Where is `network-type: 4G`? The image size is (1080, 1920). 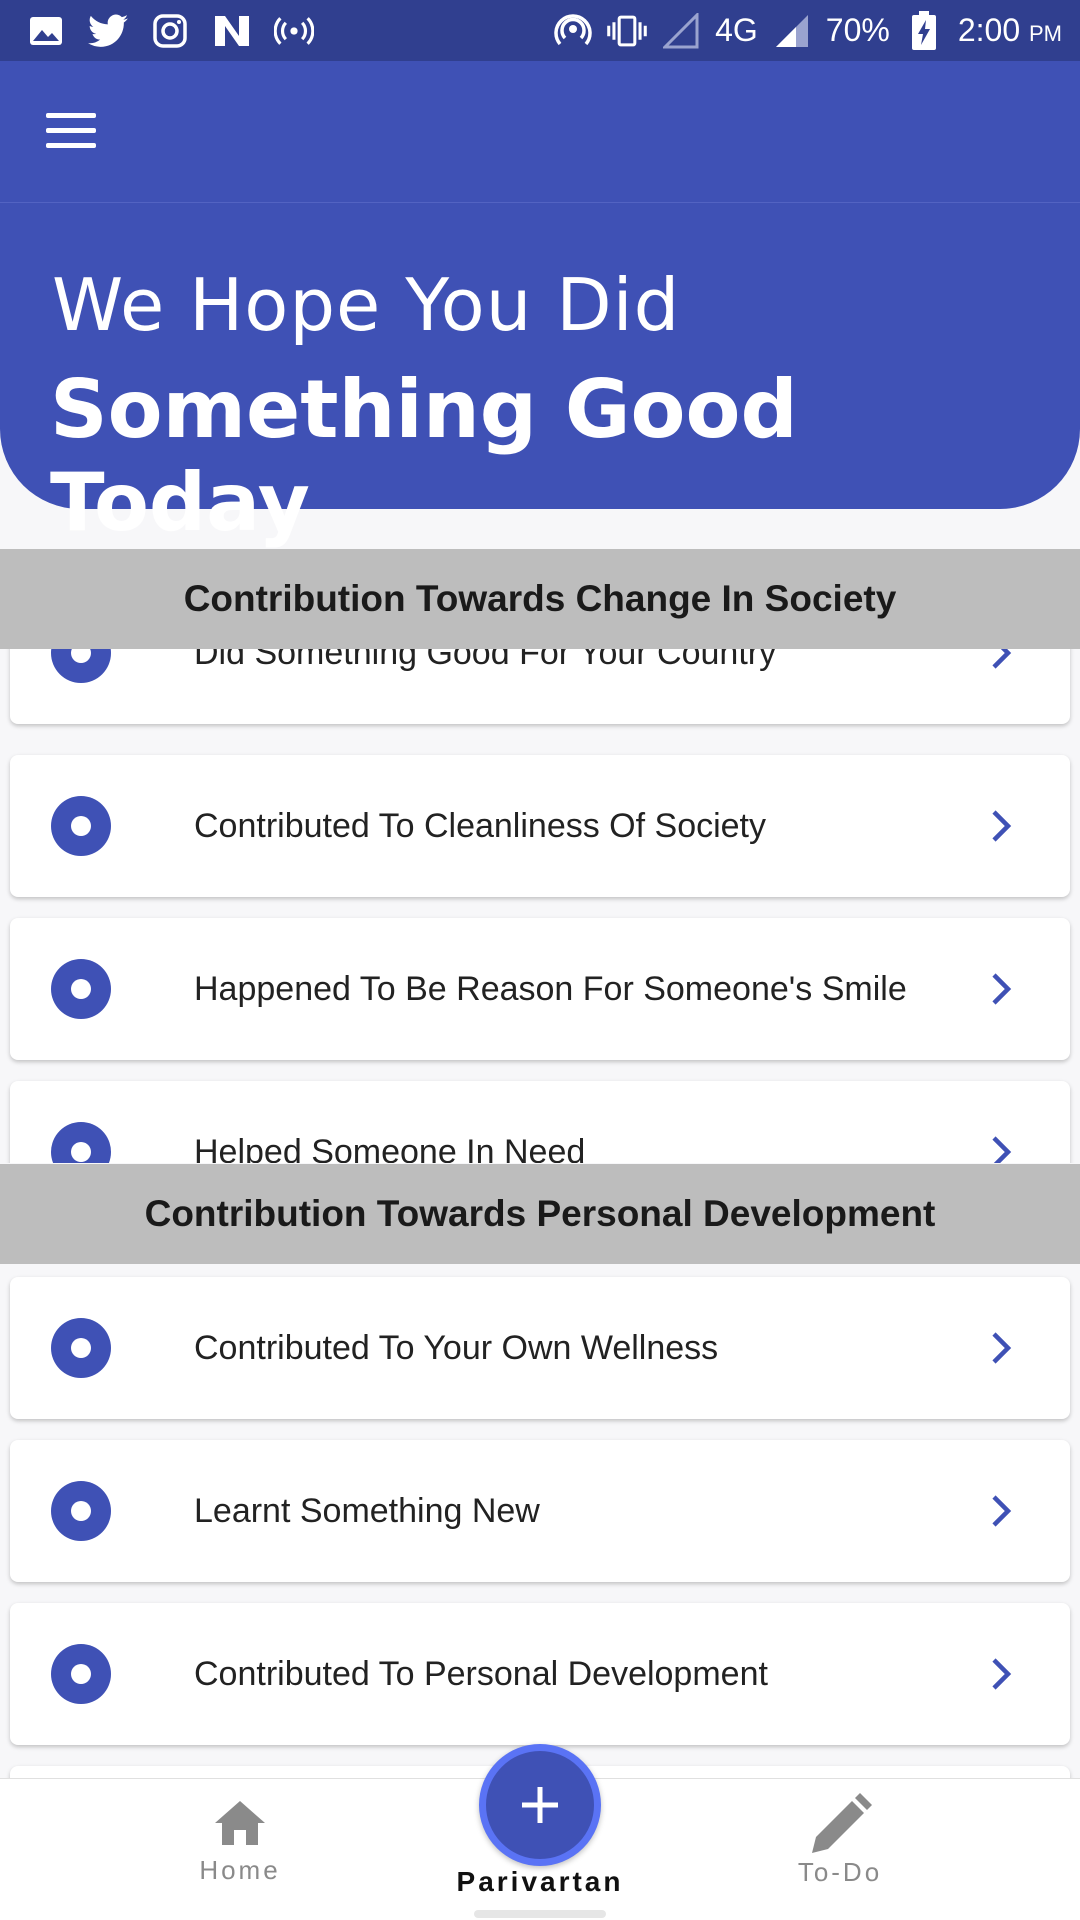 network-type: 4G is located at coordinates (736, 30).